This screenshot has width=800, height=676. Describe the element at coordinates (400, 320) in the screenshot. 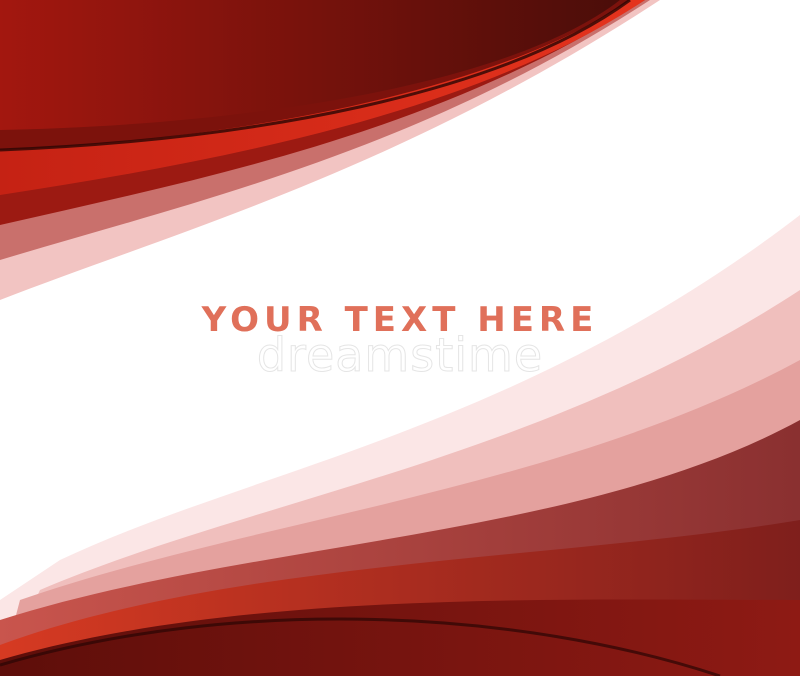

I see `headline-text: YOUR TEXT HERE` at that location.